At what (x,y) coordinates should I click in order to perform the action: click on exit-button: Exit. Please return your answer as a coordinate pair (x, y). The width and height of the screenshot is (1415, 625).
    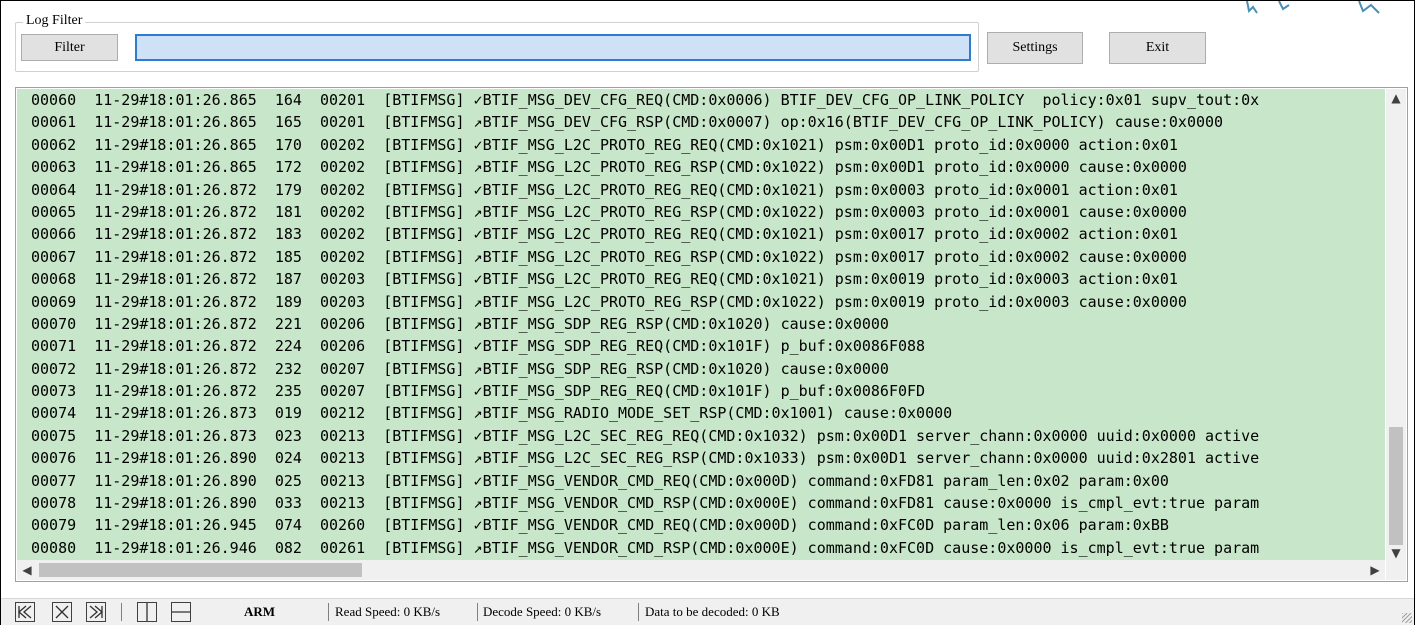
    Looking at the image, I should click on (1157, 48).